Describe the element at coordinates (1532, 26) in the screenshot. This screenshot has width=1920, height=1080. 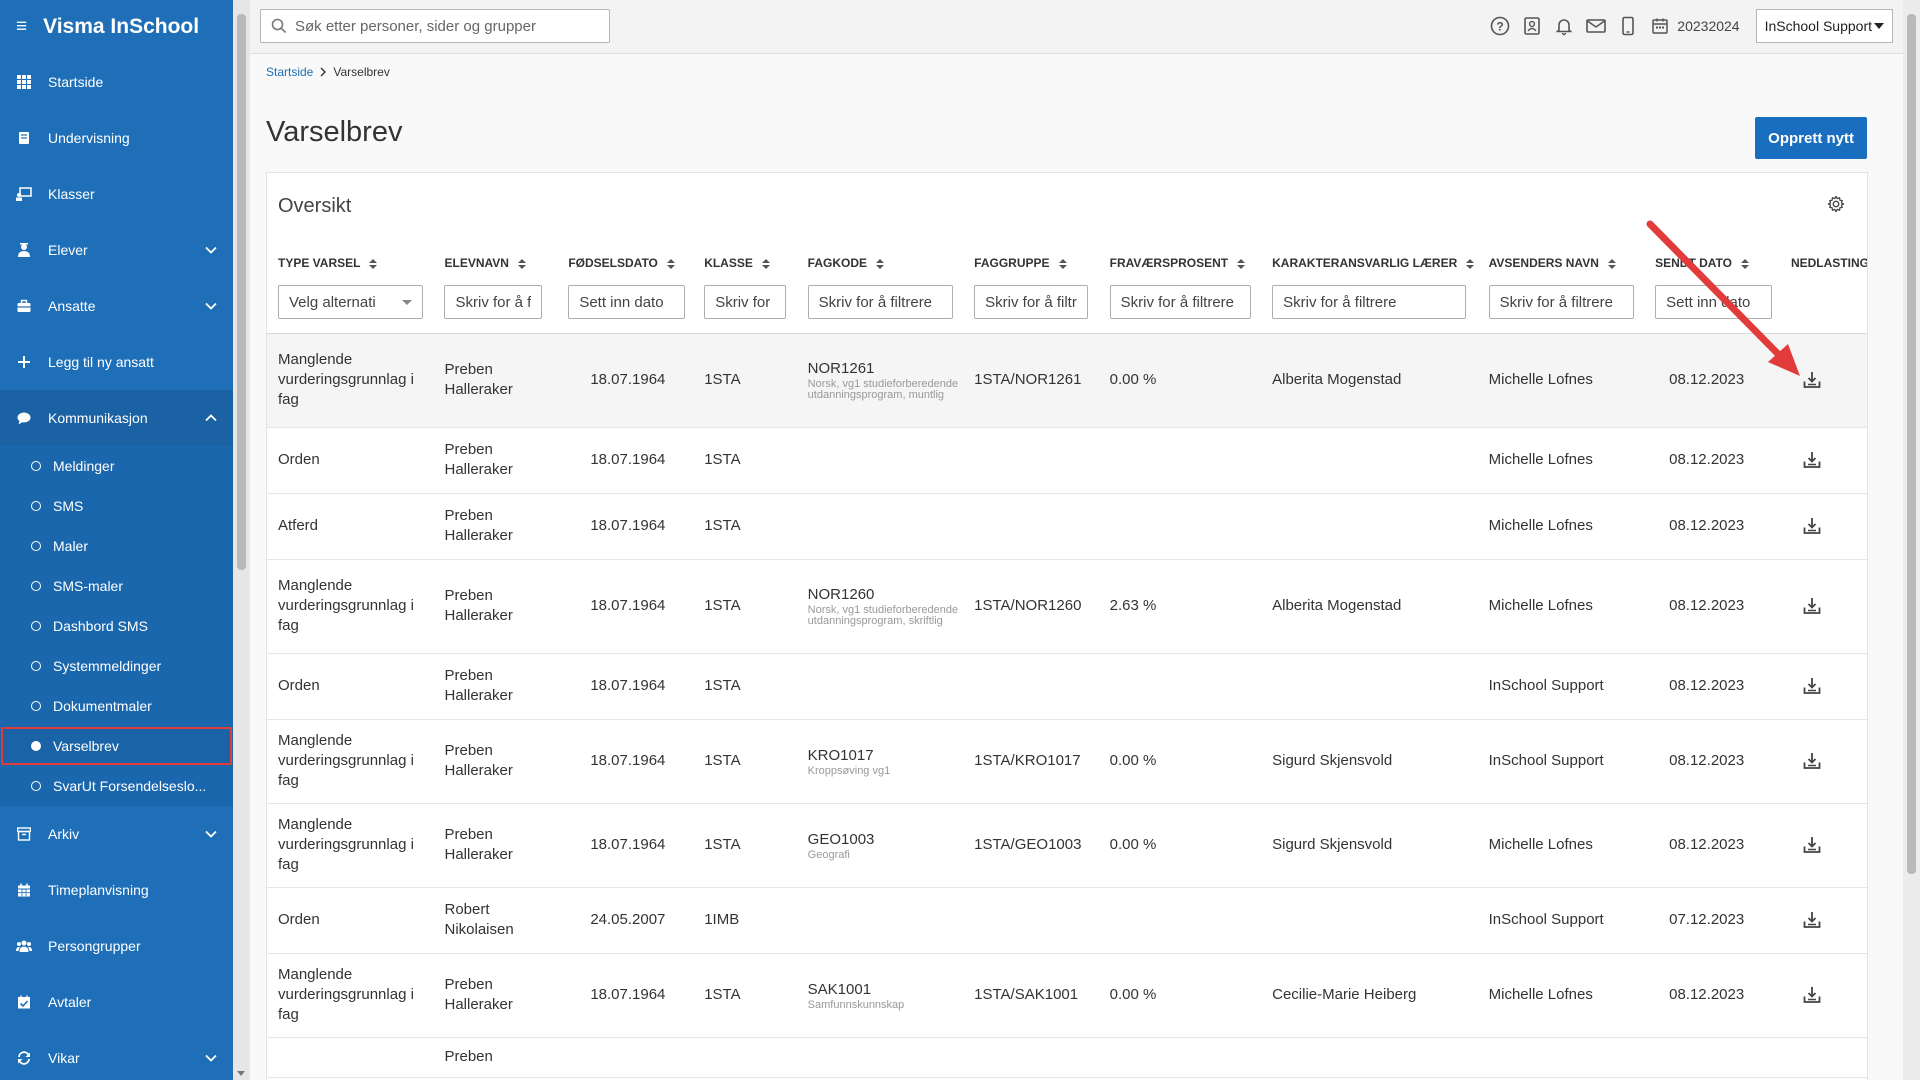
I see `contacts-icon` at that location.